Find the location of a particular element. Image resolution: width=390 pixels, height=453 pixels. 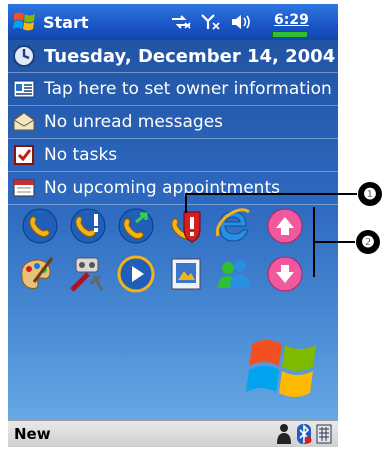

today-owner-row: Tap here to set owner information is located at coordinates (173, 89).